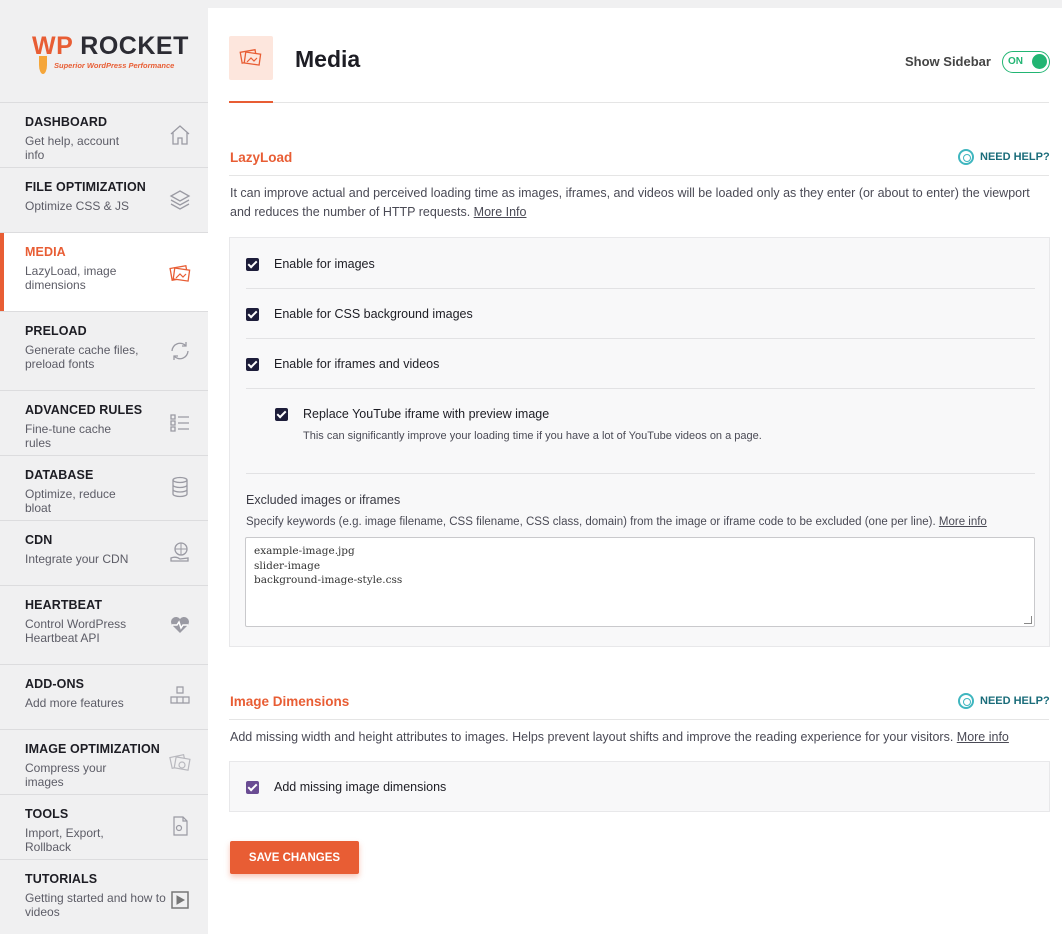 The height and width of the screenshot is (934, 1062). Describe the element at coordinates (47, 814) in the screenshot. I see `sidebar-item-title: TOOLS` at that location.